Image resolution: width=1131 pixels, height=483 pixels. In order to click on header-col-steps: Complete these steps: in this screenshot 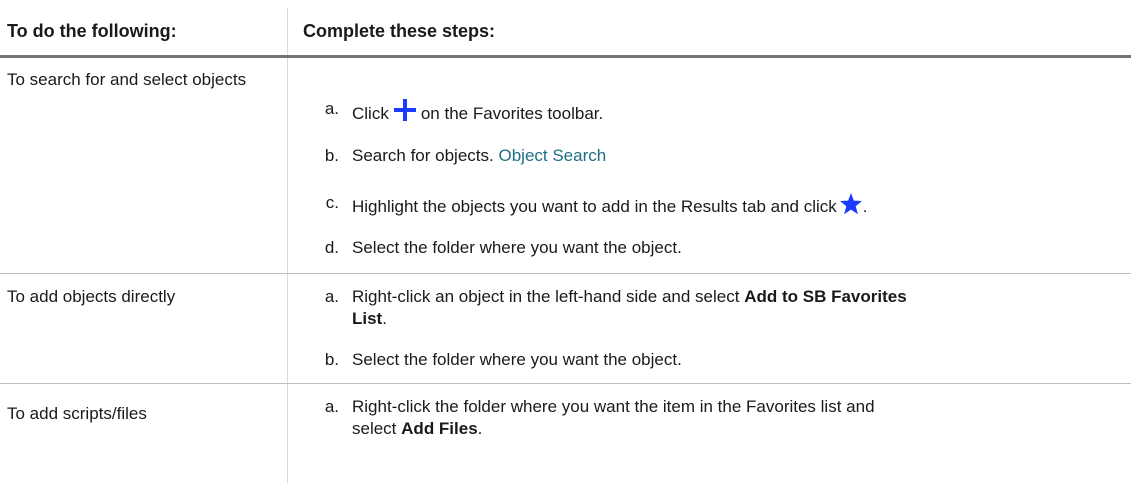, I will do `click(399, 31)`.